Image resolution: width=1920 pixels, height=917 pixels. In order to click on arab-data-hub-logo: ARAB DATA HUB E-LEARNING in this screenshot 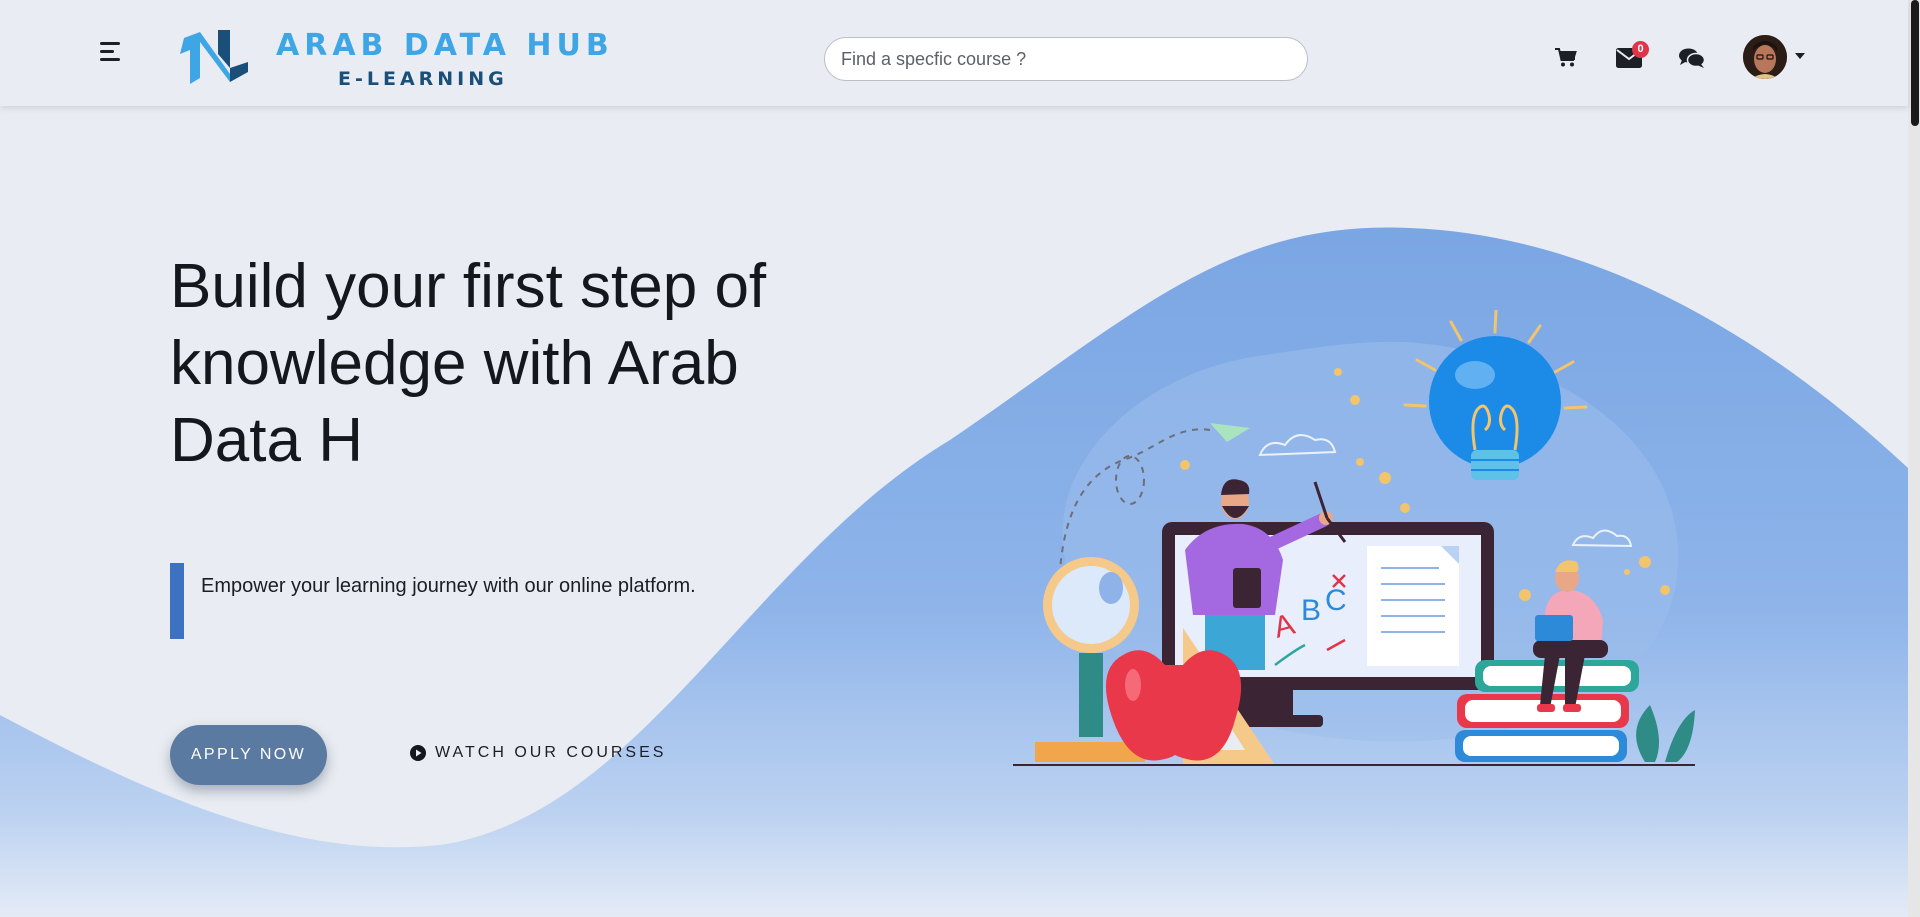, I will do `click(393, 58)`.